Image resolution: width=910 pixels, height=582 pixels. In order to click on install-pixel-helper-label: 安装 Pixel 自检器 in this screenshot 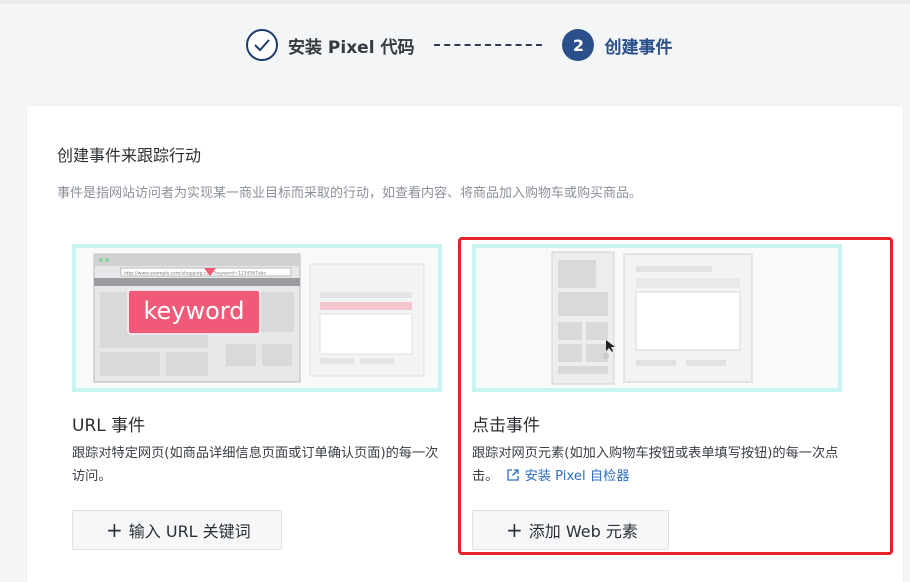, I will do `click(577, 476)`.